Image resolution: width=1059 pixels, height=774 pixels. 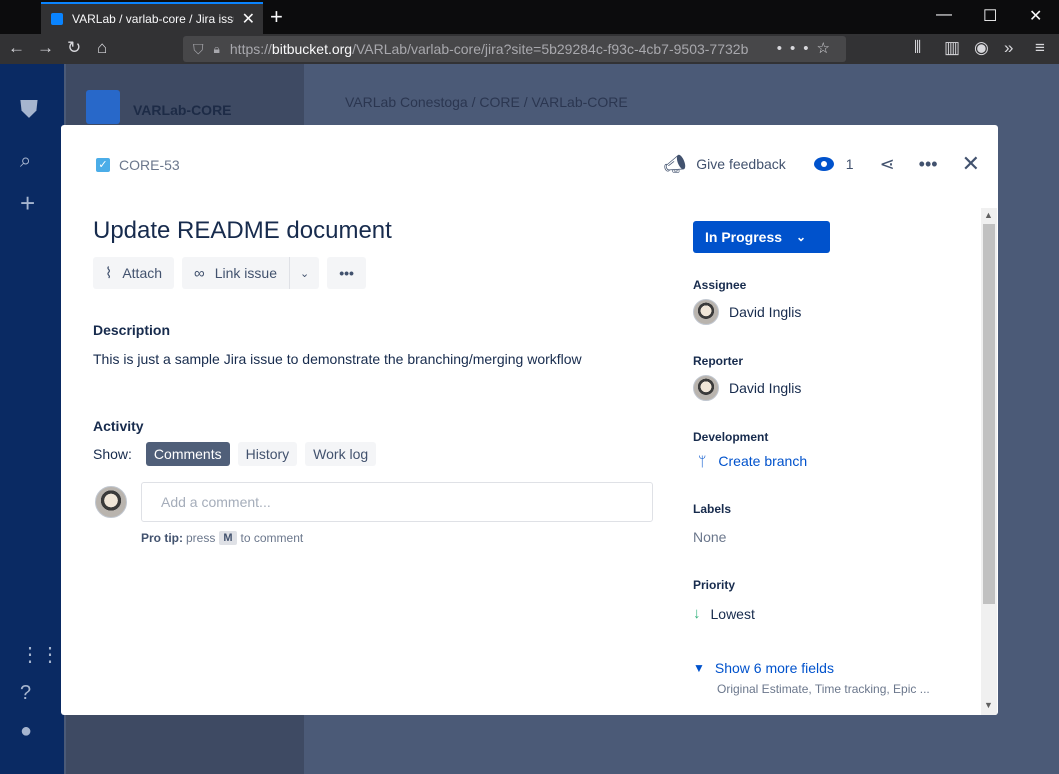 I want to click on link-issue-button: ∞ Link issue, so click(x=235, y=273).